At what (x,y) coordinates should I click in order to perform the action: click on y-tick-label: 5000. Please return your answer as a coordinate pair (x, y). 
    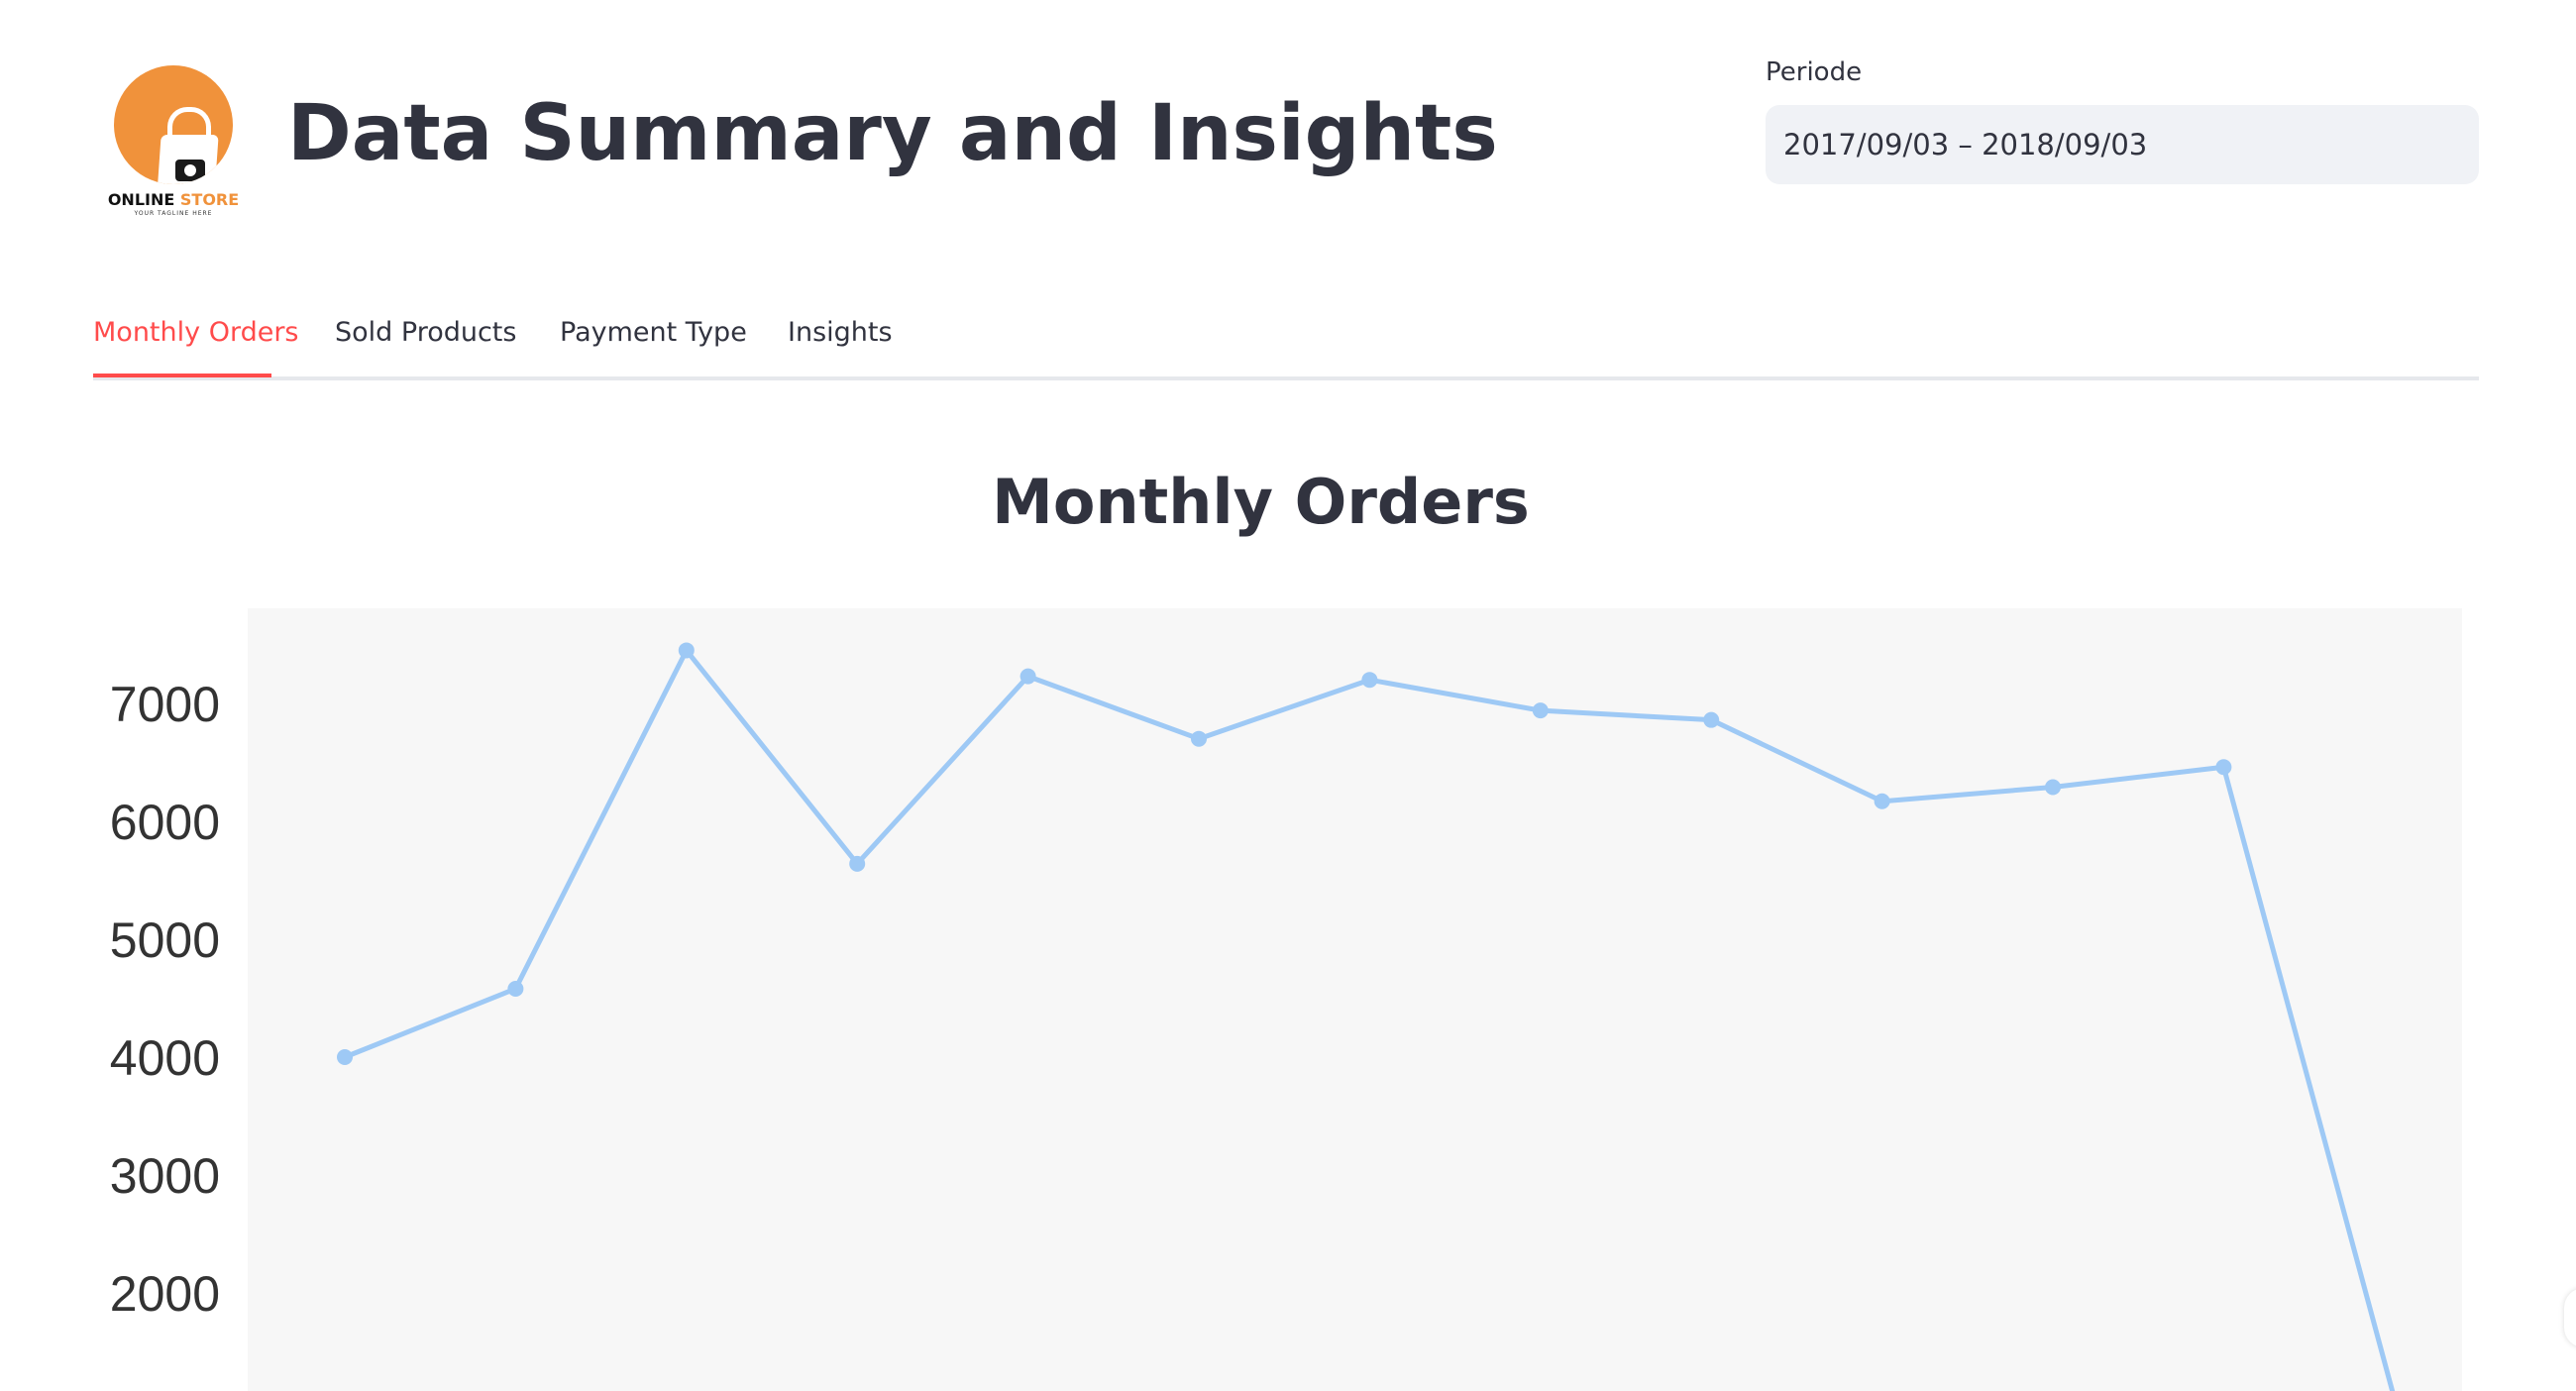
    Looking at the image, I should click on (165, 940).